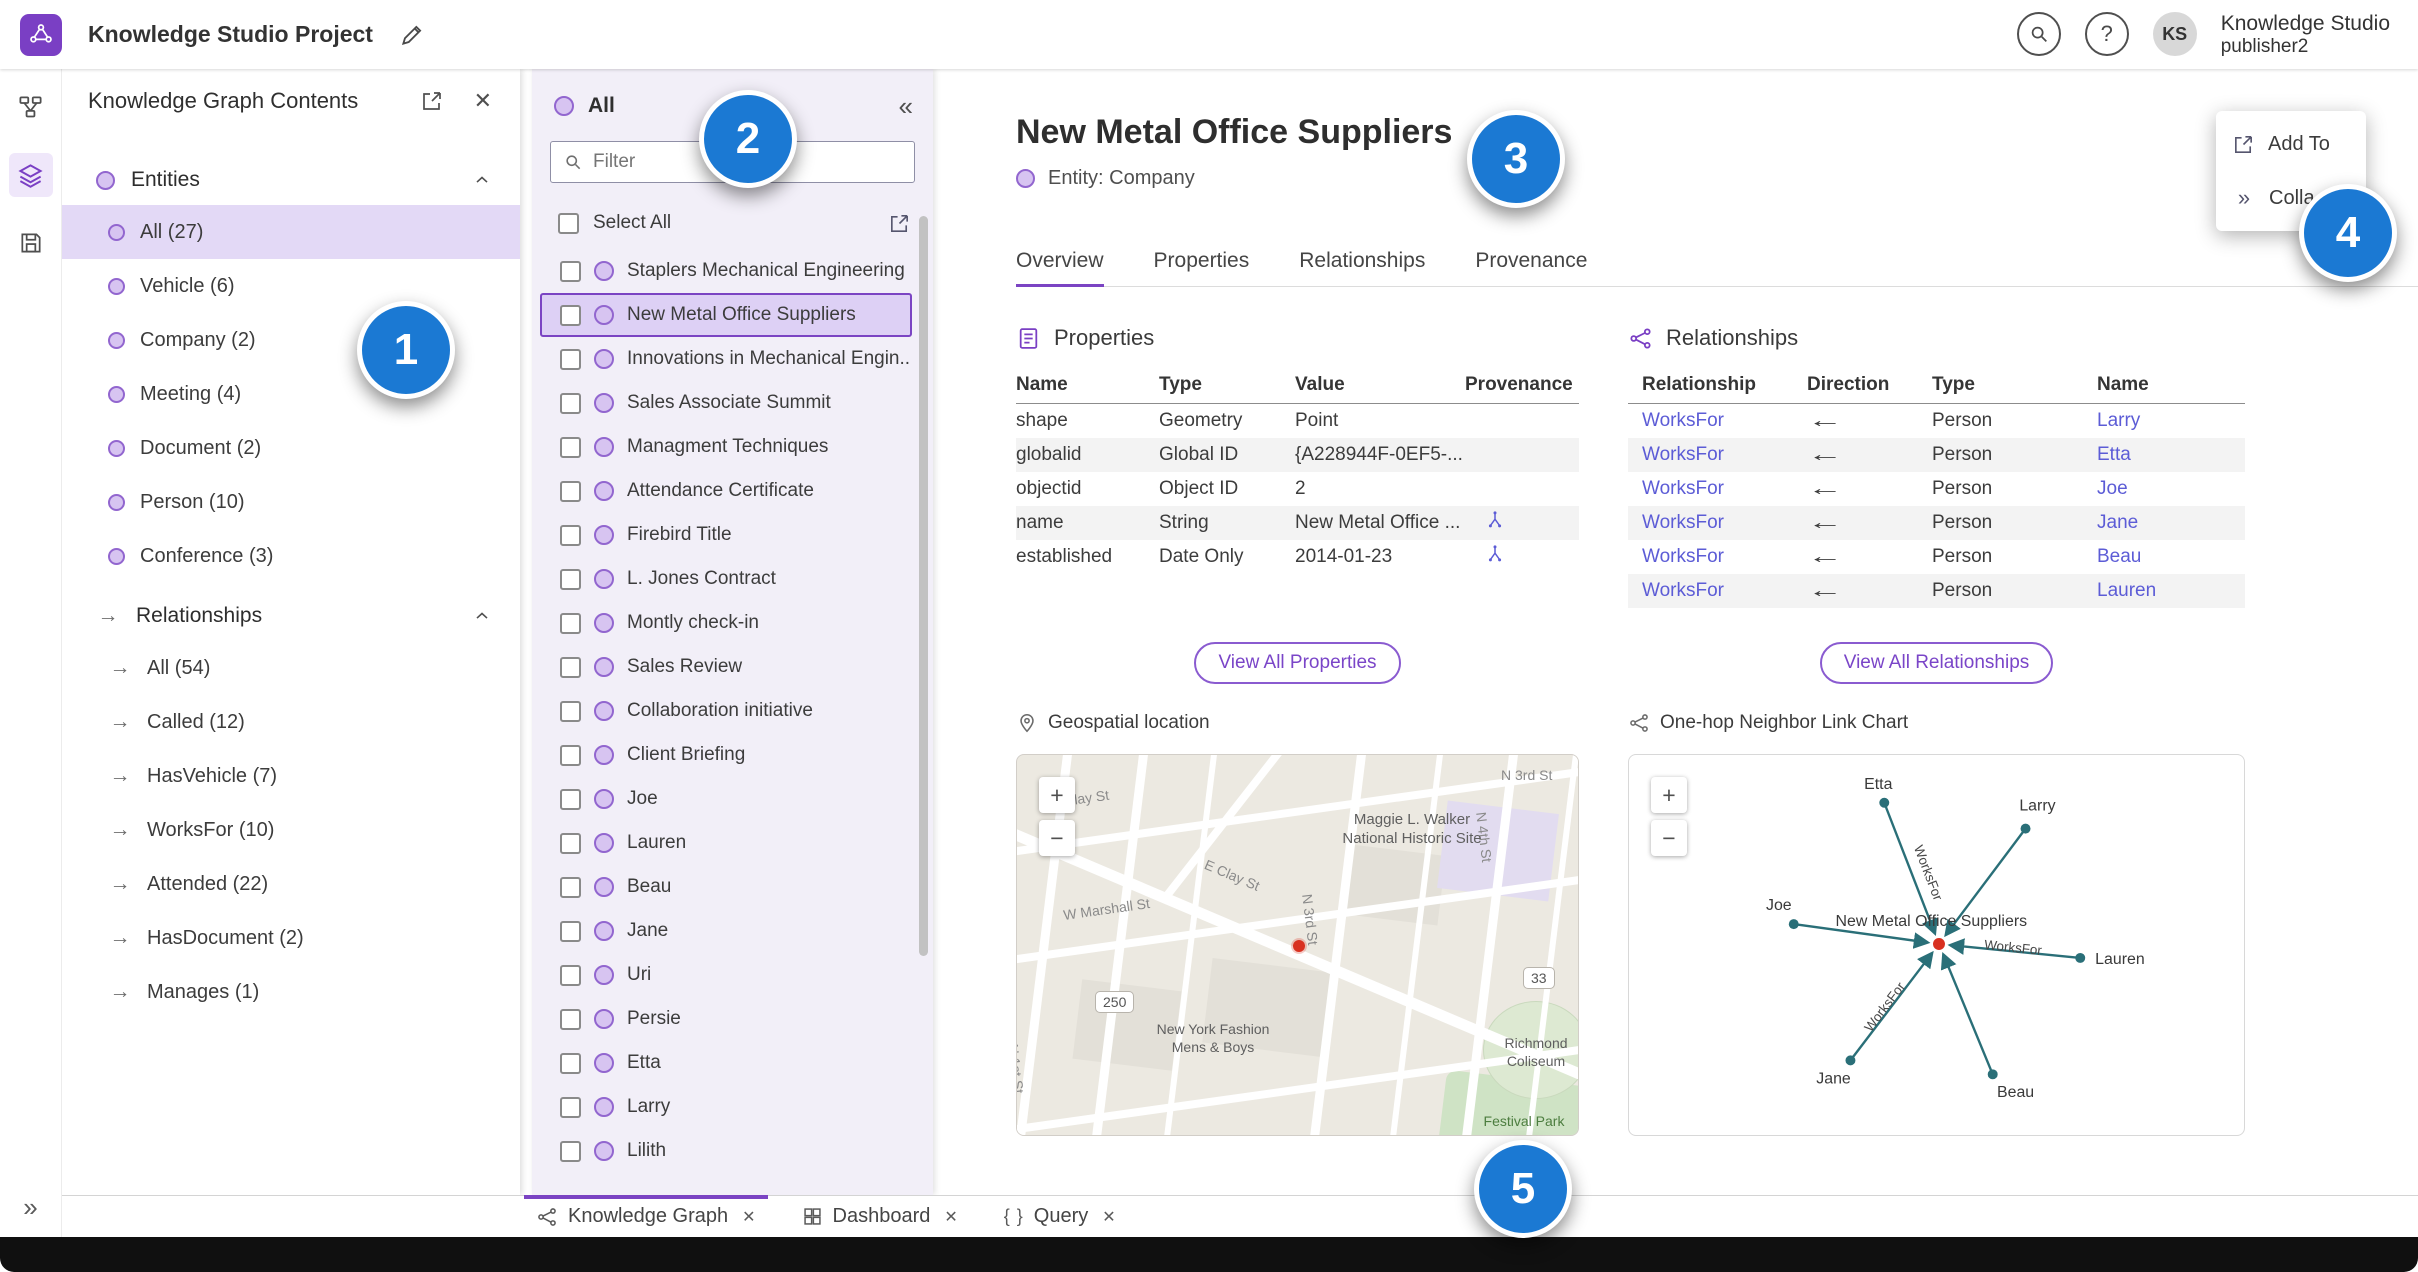  I want to click on relationship-filter-all: → All (54), so click(291, 668).